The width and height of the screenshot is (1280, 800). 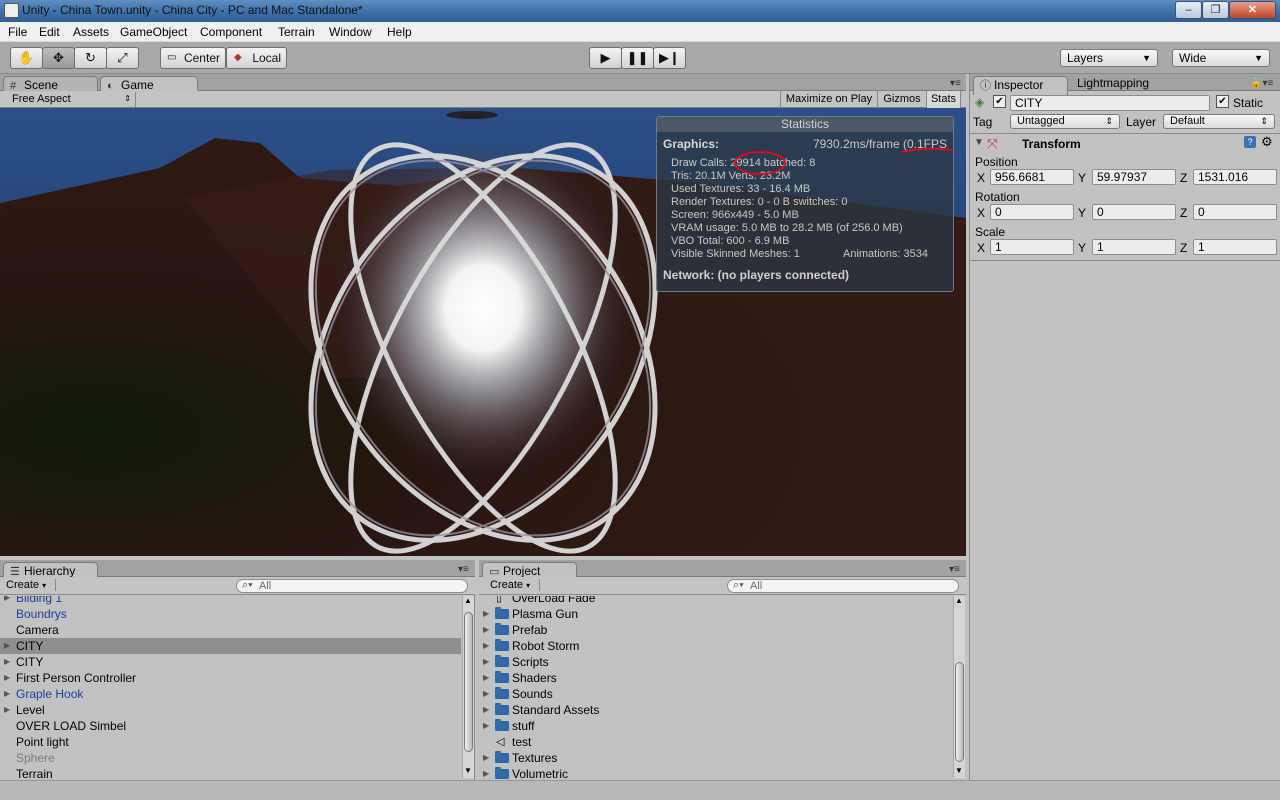 What do you see at coordinates (1032, 177) in the screenshot?
I see `position-x-field: 956.6681` at bounding box center [1032, 177].